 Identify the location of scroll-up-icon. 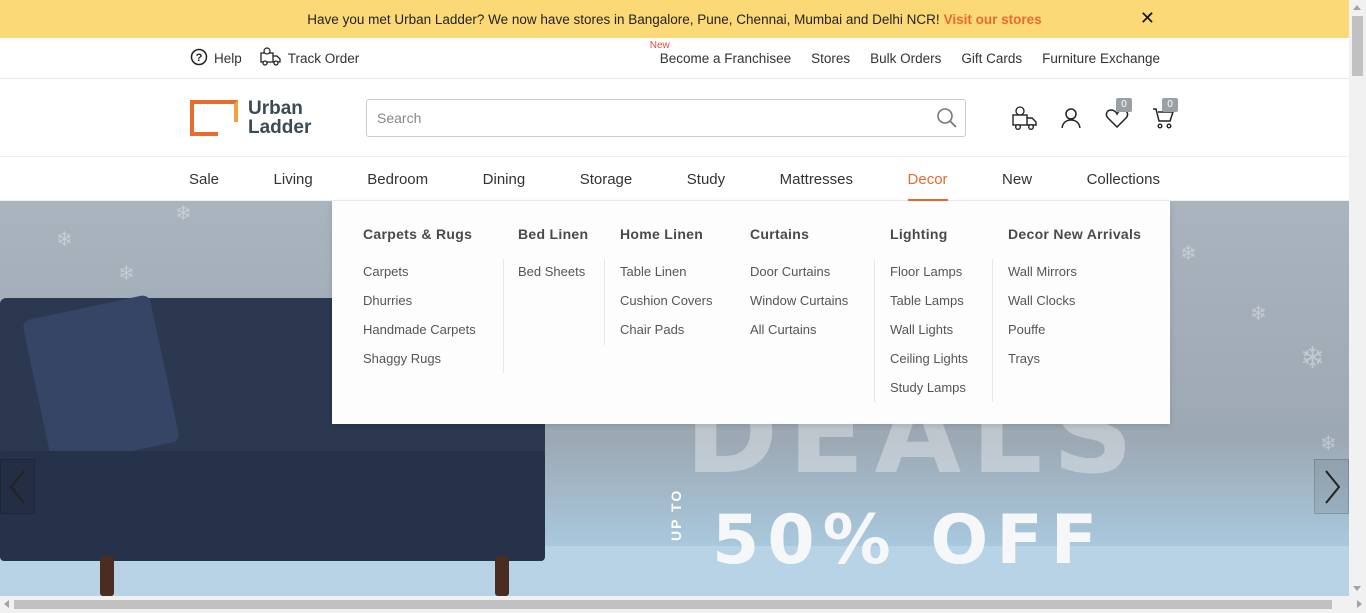
(1357, 7).